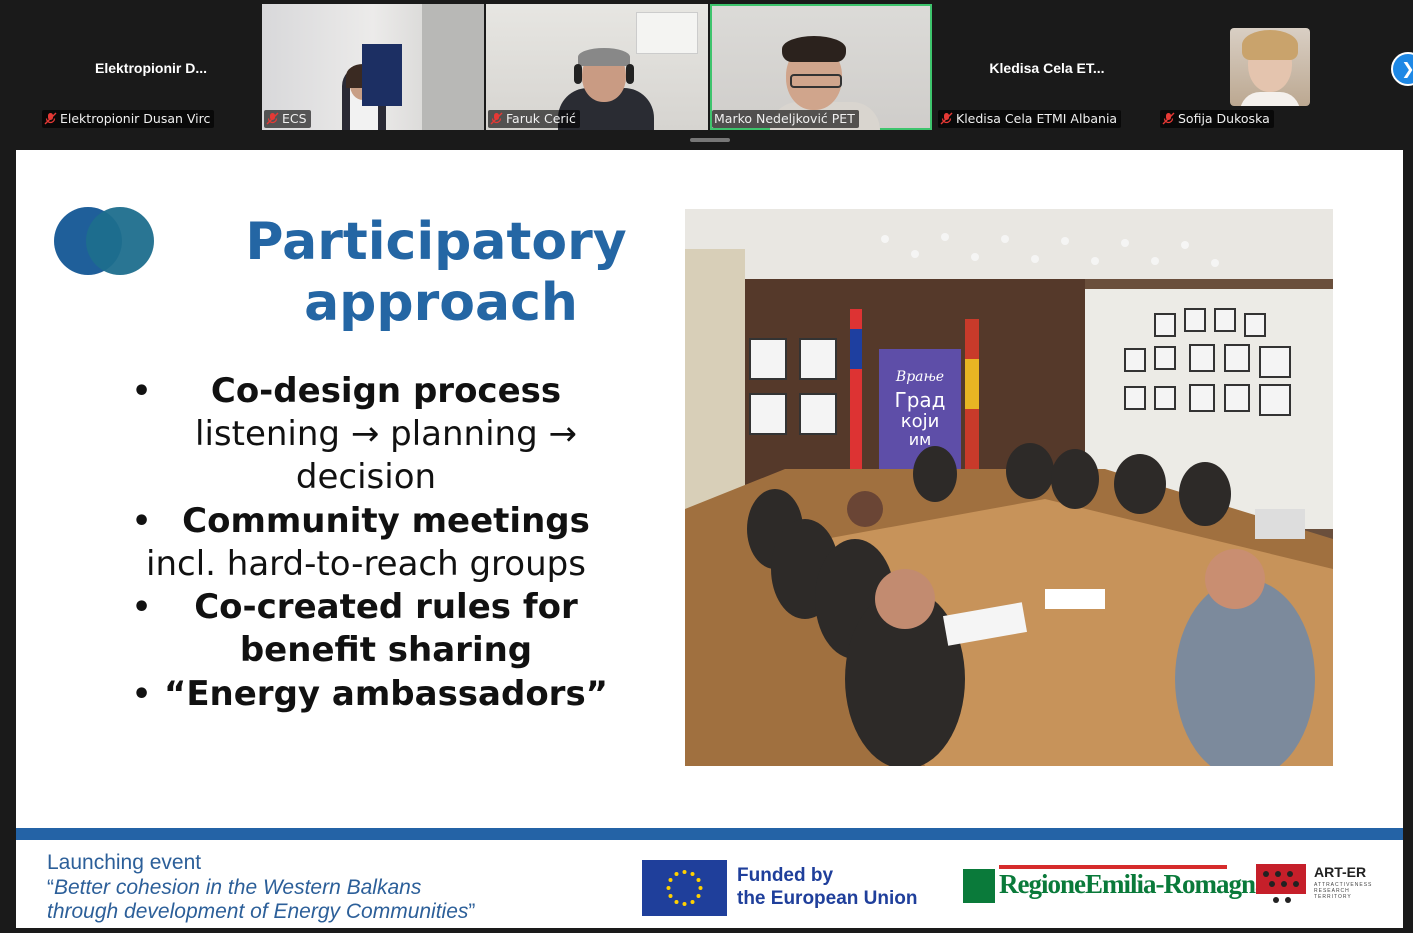 This screenshot has width=1413, height=933. What do you see at coordinates (386, 607) in the screenshot?
I see `bullet-heading: Co-created rules for` at bounding box center [386, 607].